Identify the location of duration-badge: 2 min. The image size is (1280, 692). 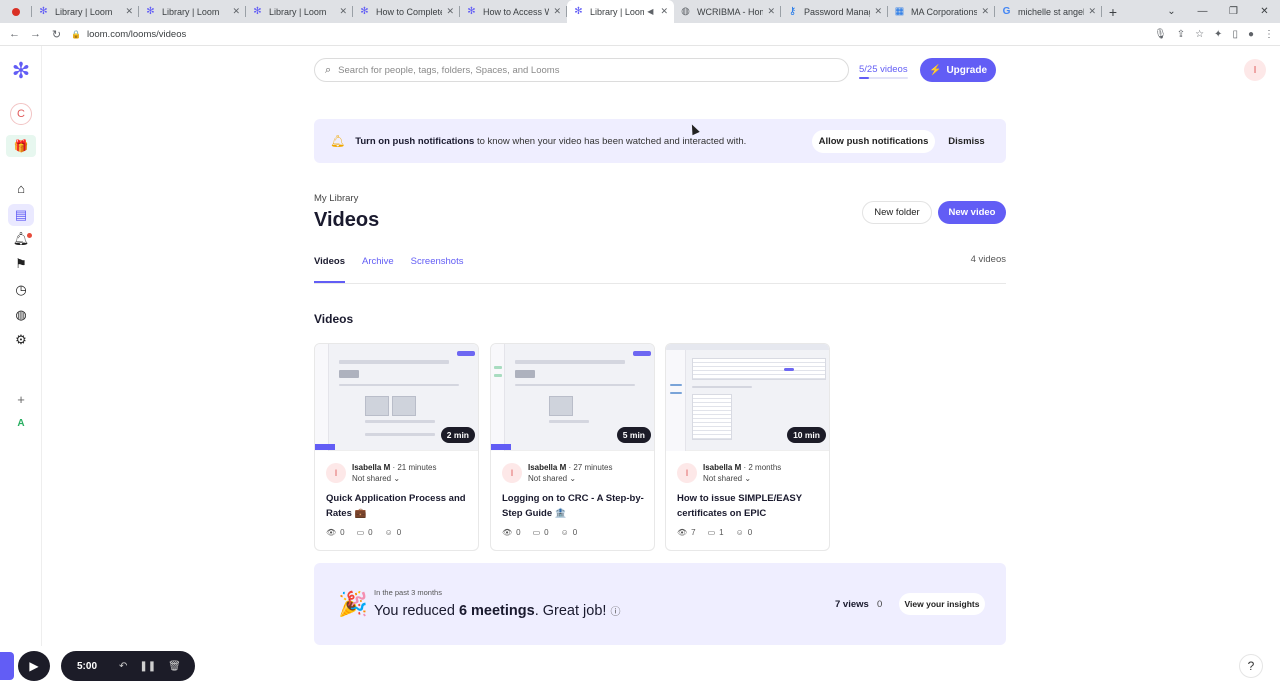
(457, 435).